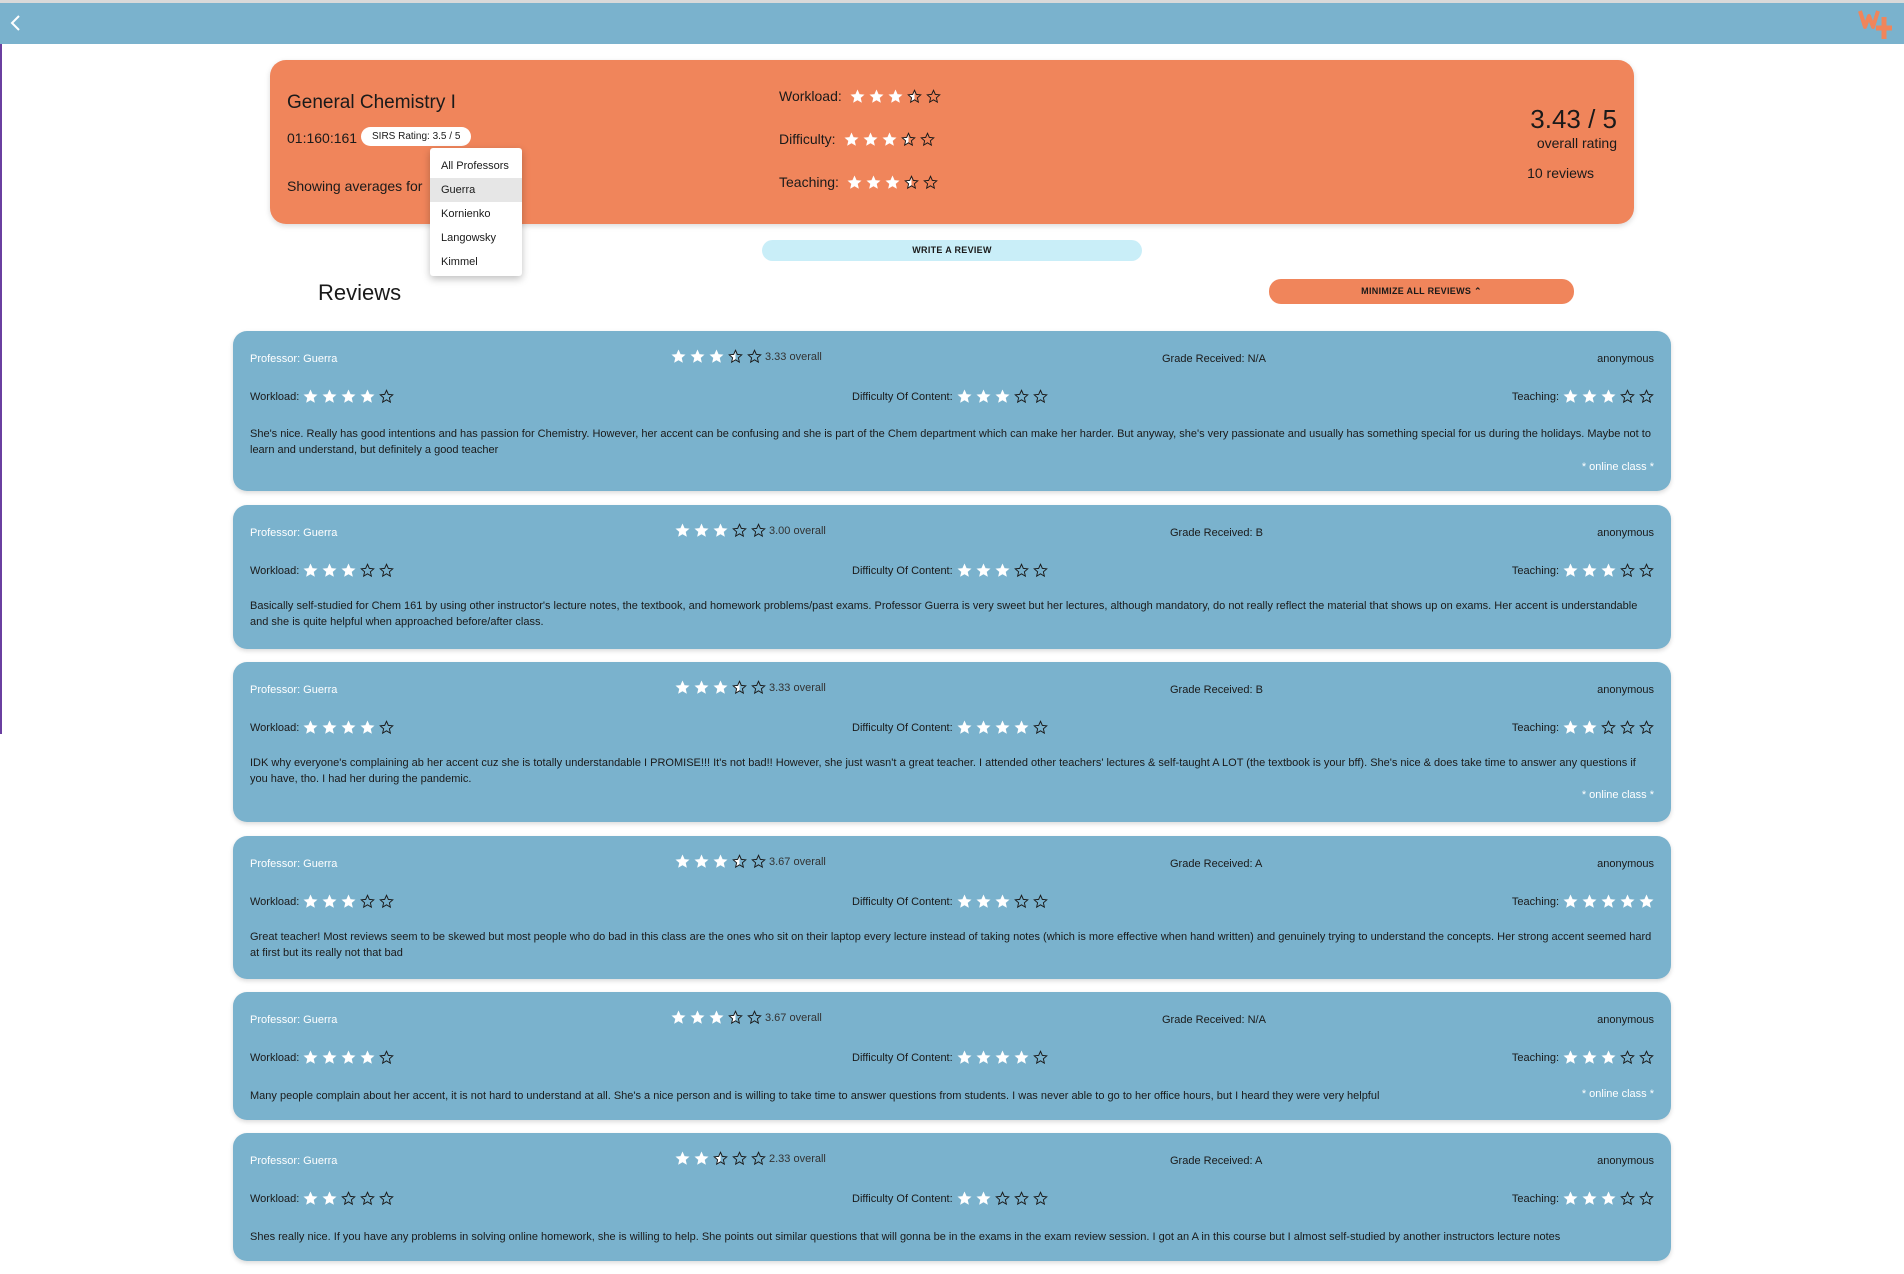 This screenshot has height=1274, width=1904. What do you see at coordinates (1877, 25) in the screenshot?
I see `logo-icon` at bounding box center [1877, 25].